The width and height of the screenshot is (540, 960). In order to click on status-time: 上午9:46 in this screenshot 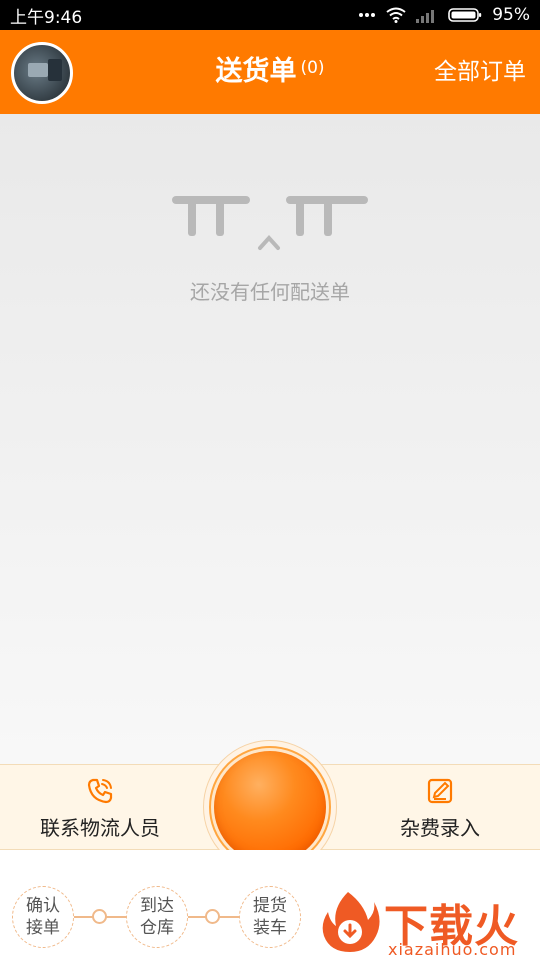, I will do `click(46, 17)`.